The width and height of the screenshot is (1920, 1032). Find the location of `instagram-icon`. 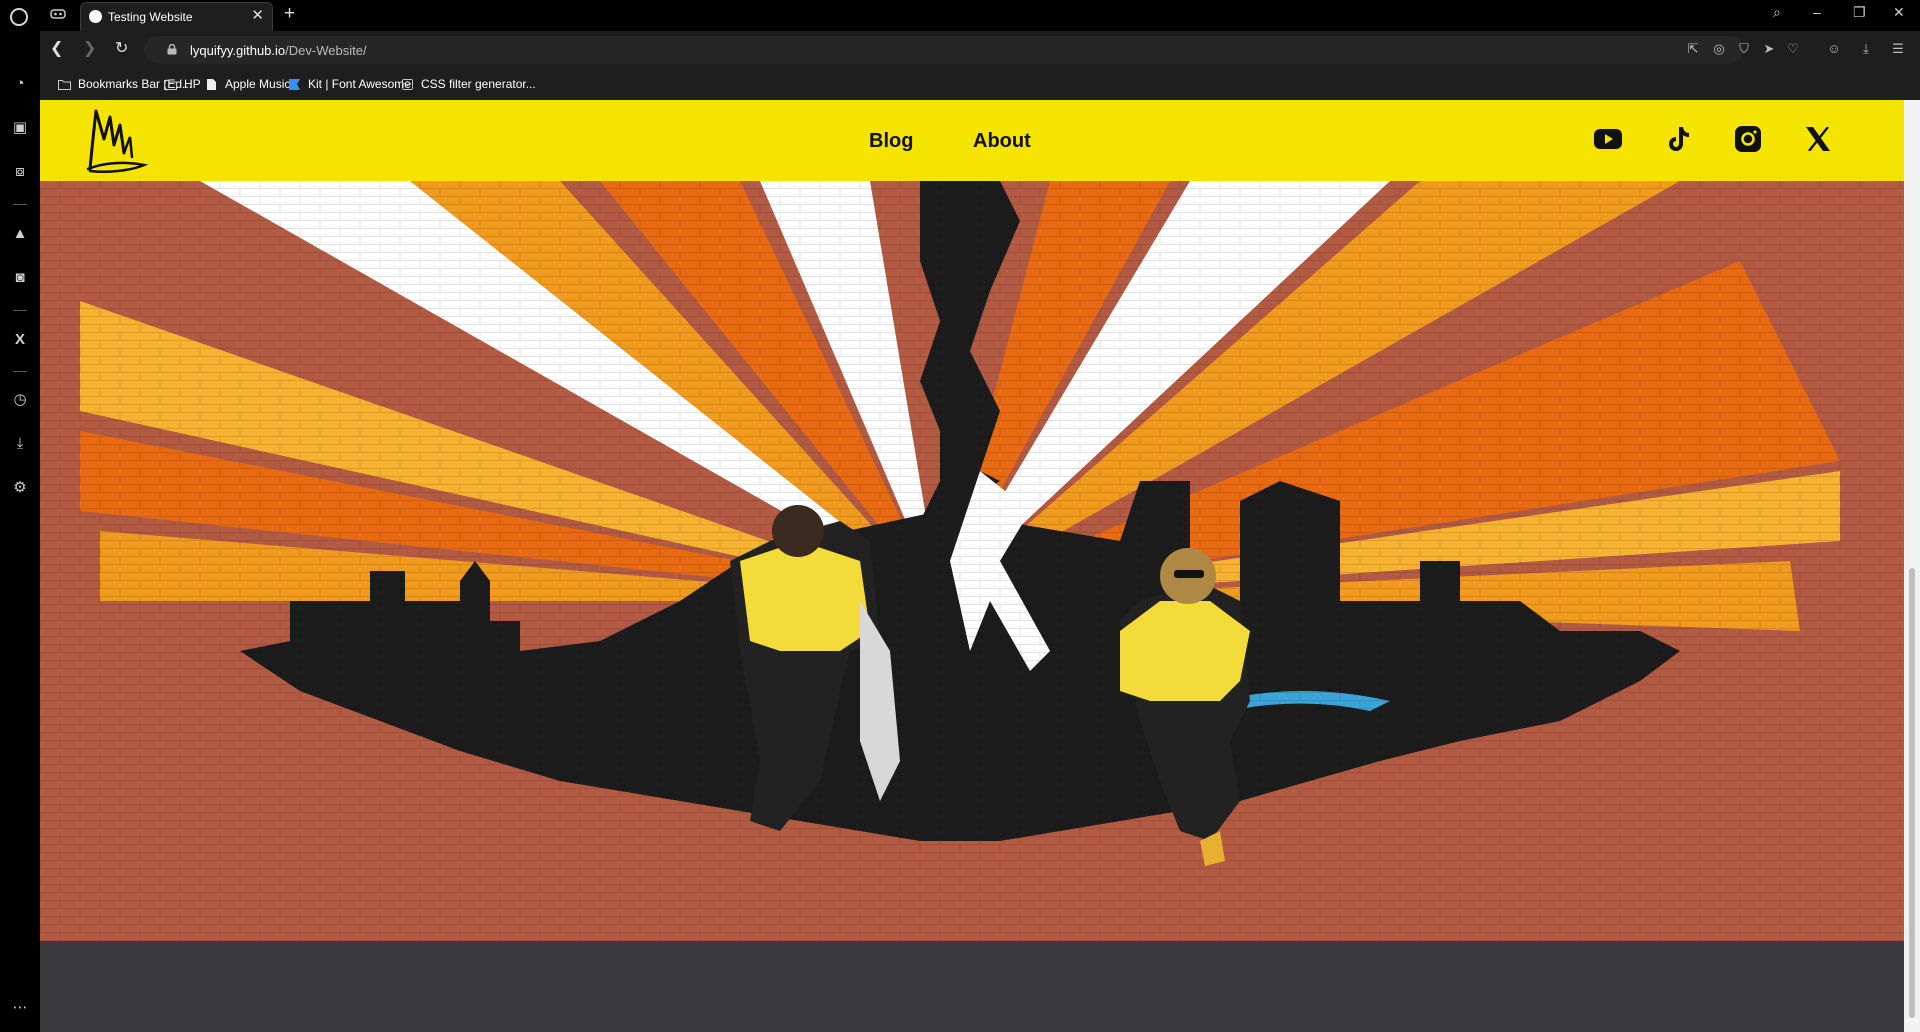

instagram-icon is located at coordinates (1748, 139).